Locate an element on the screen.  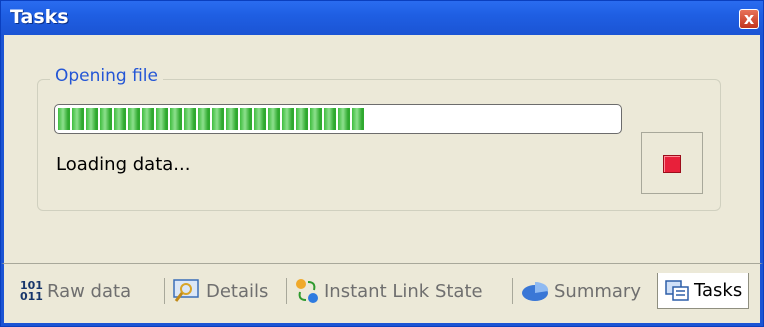
stop-icon is located at coordinates (672, 164).